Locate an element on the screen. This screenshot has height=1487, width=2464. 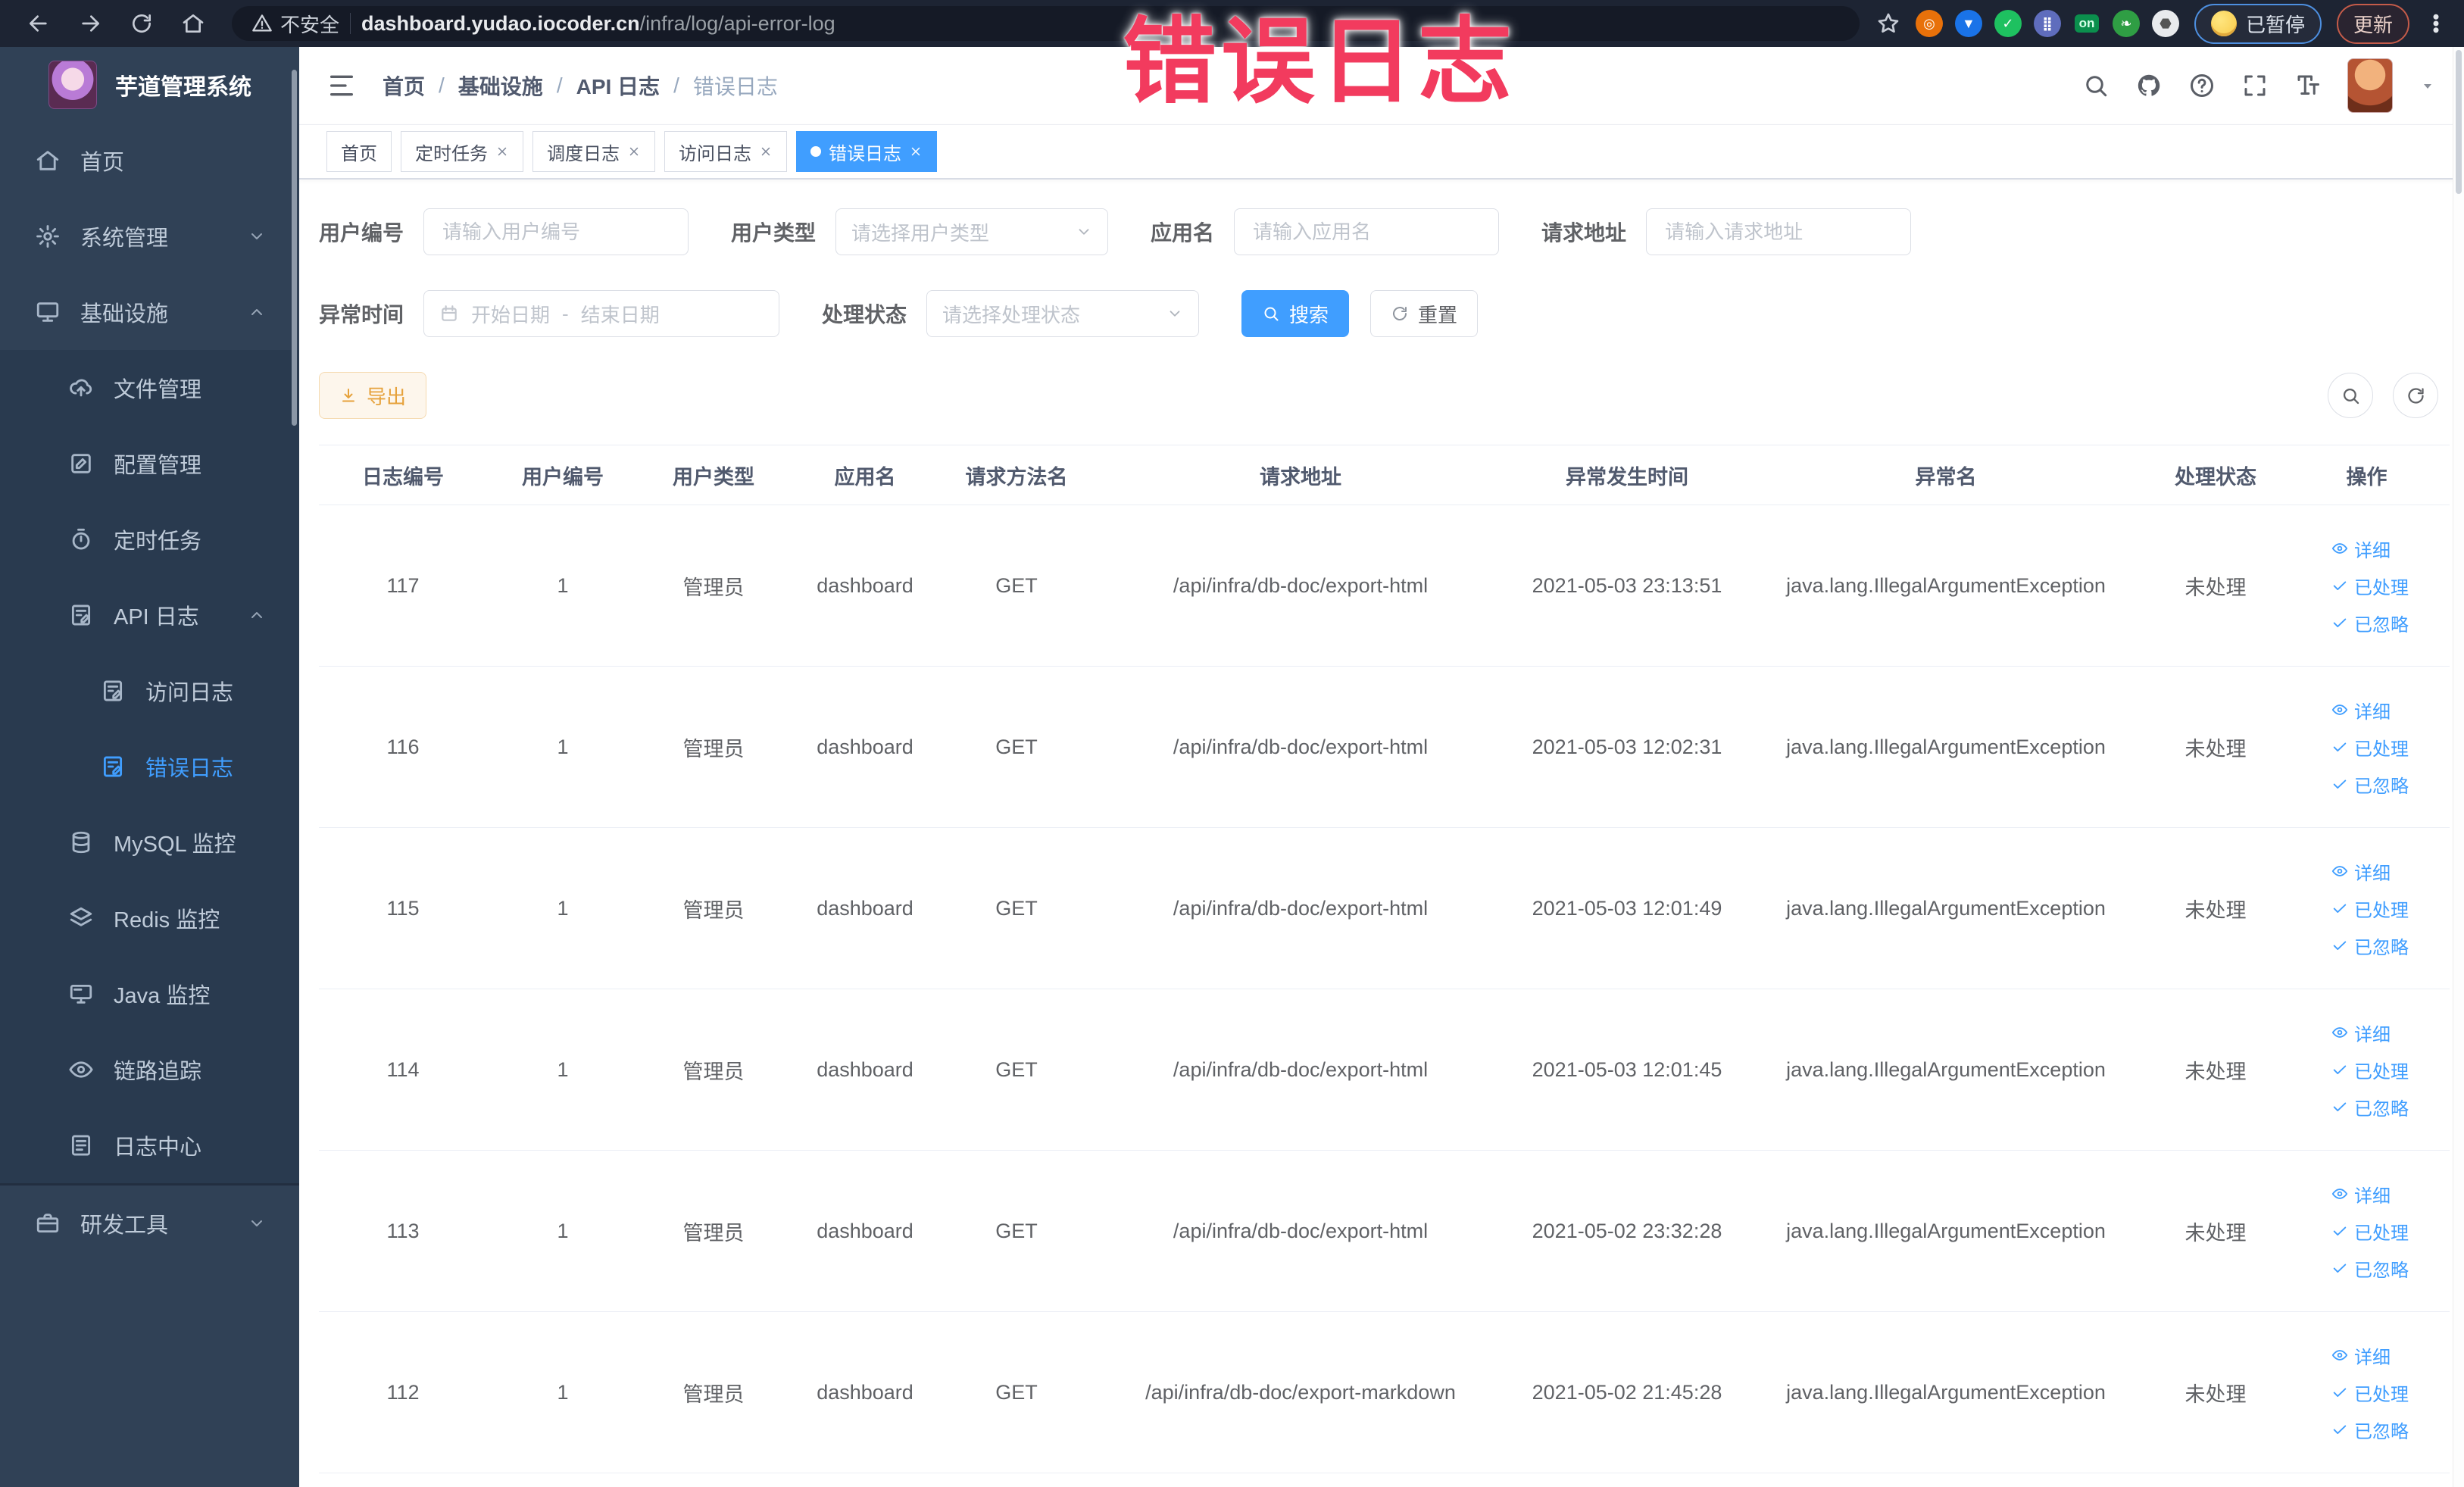
ext-orange-ring-icon: ◎ is located at coordinates (1929, 23).